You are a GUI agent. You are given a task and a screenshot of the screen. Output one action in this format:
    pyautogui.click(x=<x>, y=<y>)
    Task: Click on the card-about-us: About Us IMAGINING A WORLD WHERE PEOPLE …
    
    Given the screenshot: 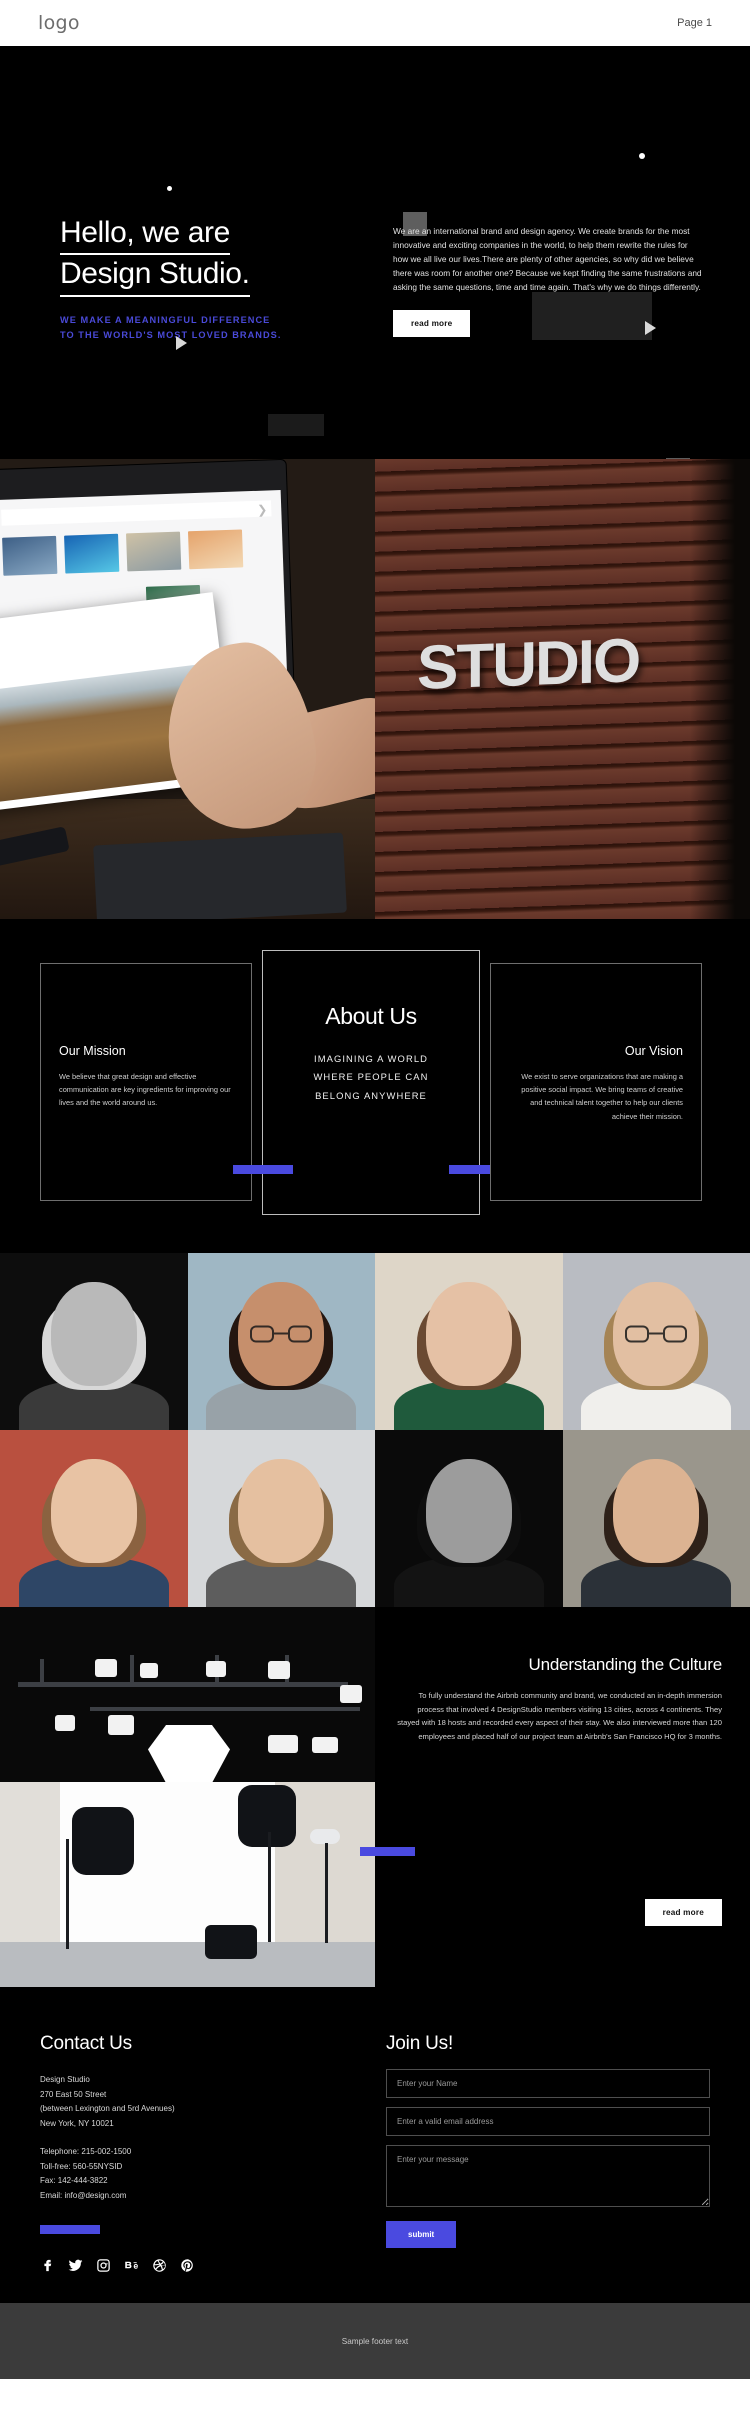 What is the action you would take?
    pyautogui.click(x=371, y=1082)
    